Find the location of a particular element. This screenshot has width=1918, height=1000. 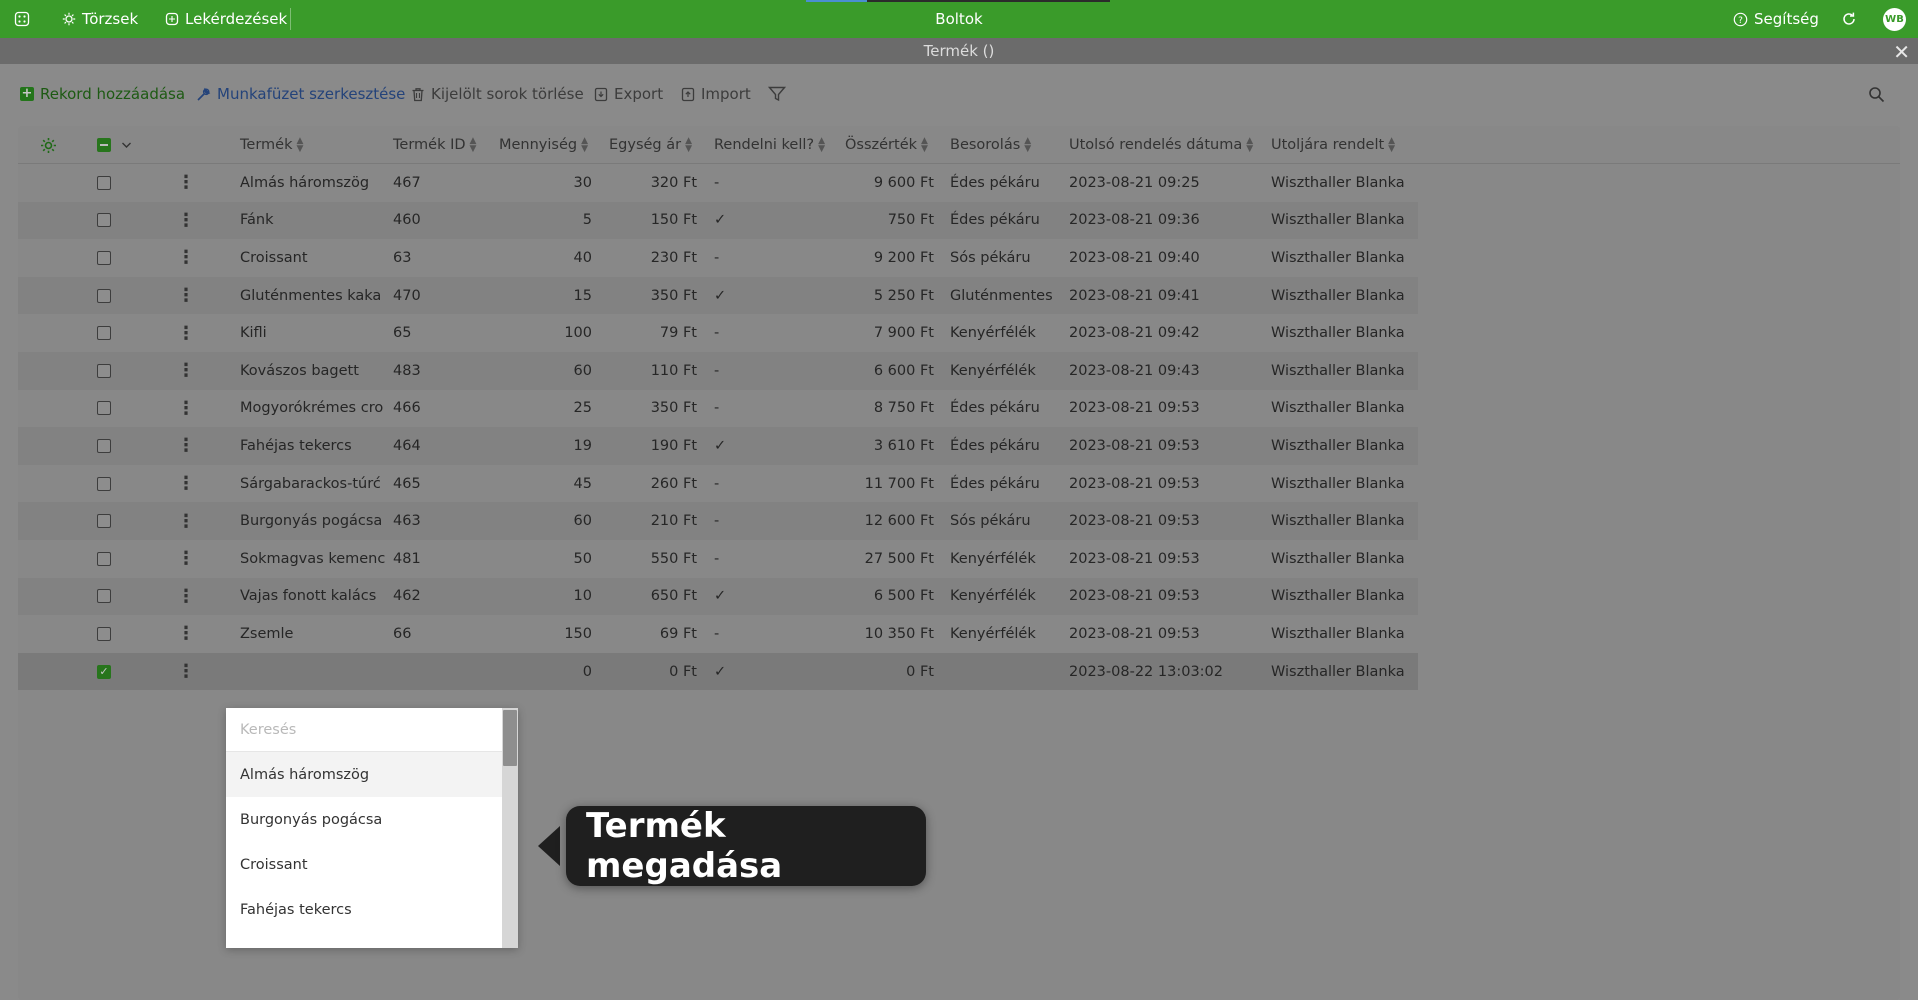

cell-termek-id is located at coordinates (440, 672).